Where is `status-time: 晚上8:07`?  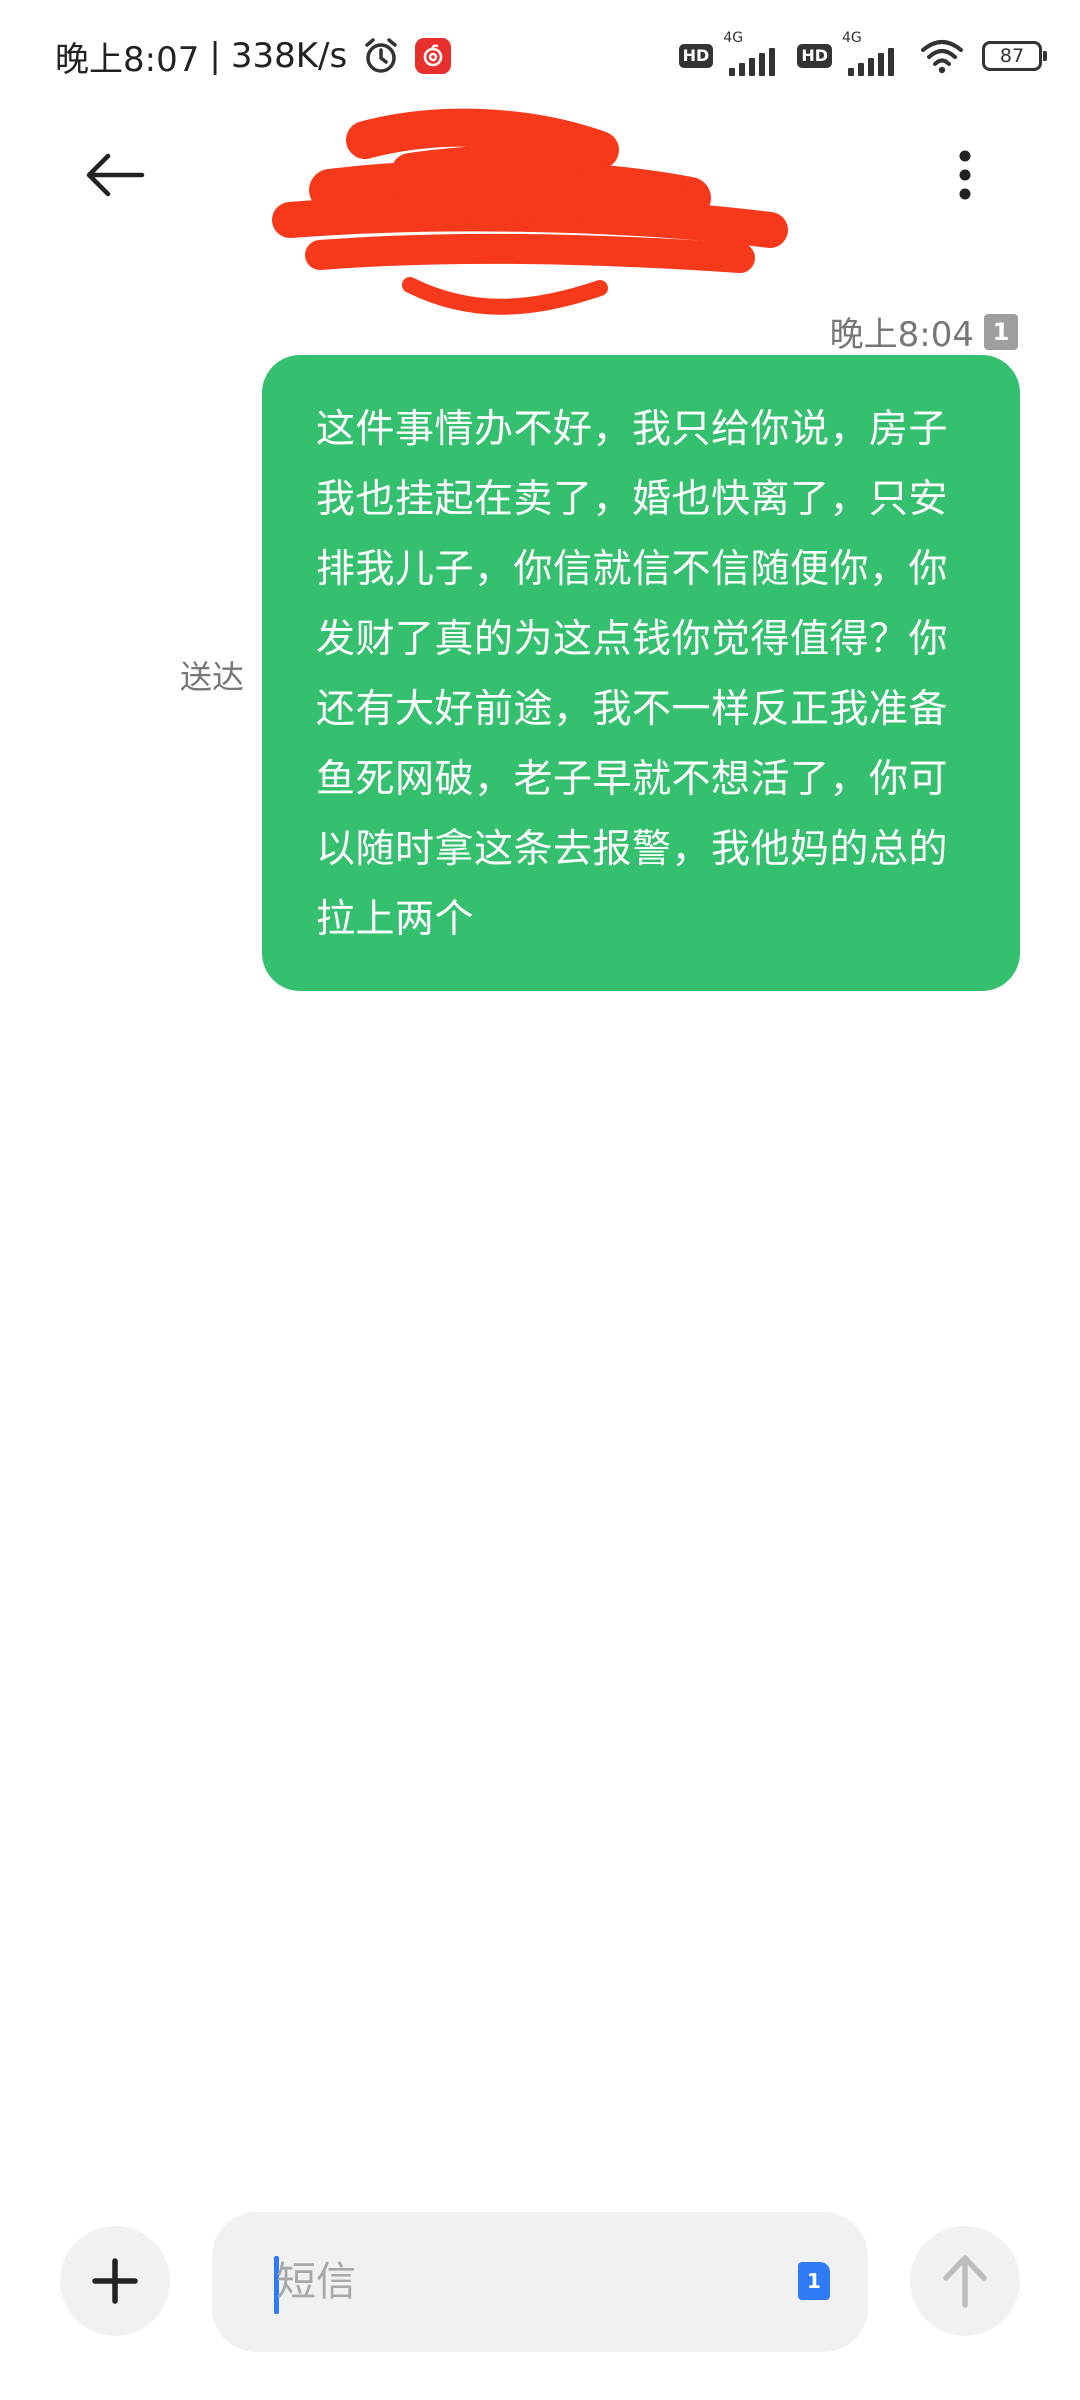
status-time: 晚上8:07 is located at coordinates (127, 59).